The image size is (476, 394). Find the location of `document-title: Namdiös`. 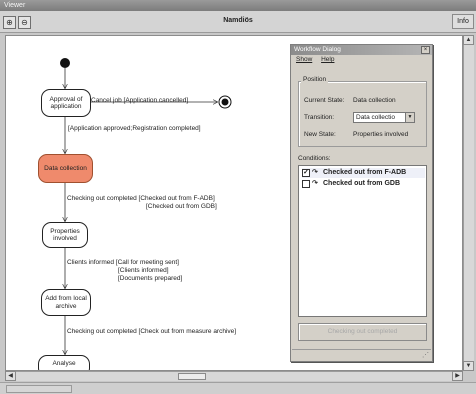

document-title: Namdiös is located at coordinates (238, 20).